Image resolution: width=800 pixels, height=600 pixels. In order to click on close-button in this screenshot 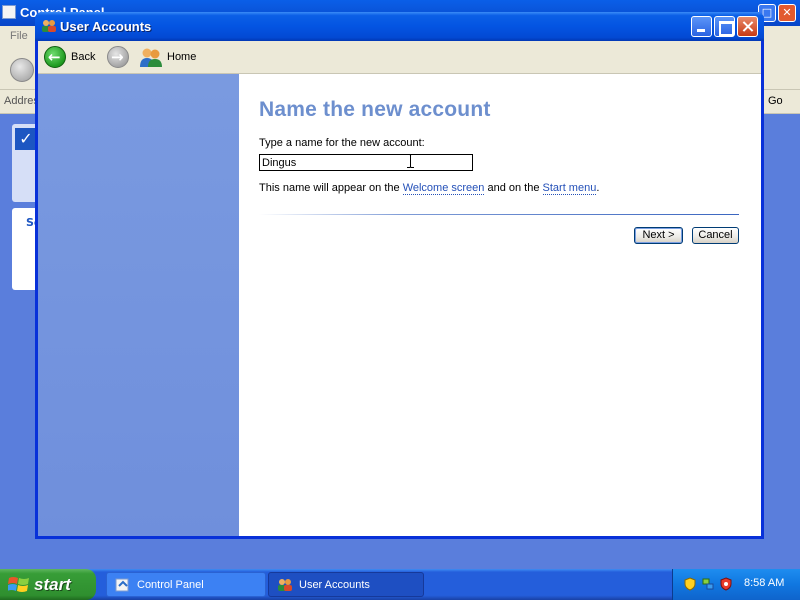, I will do `click(747, 26)`.